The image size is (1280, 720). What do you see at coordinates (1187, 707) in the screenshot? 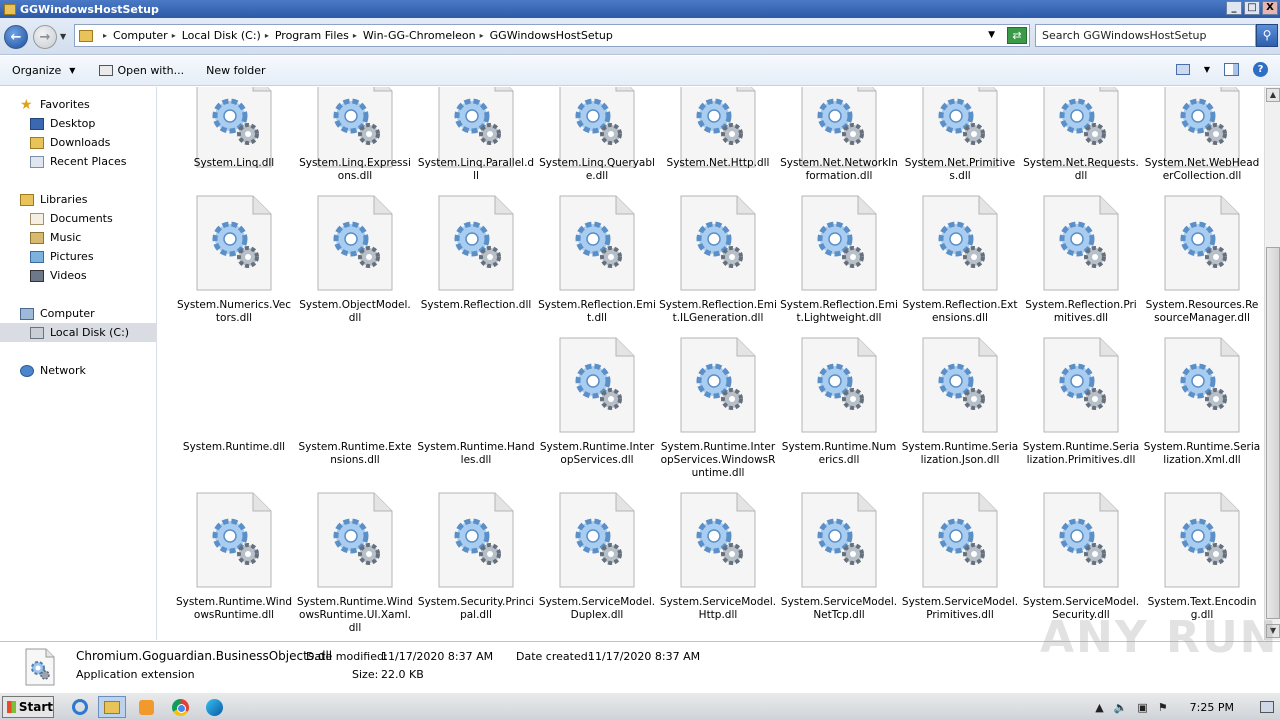
I see `system-tray: ▲ 🔈 ▣ ⚑ 7:25 PM` at bounding box center [1187, 707].